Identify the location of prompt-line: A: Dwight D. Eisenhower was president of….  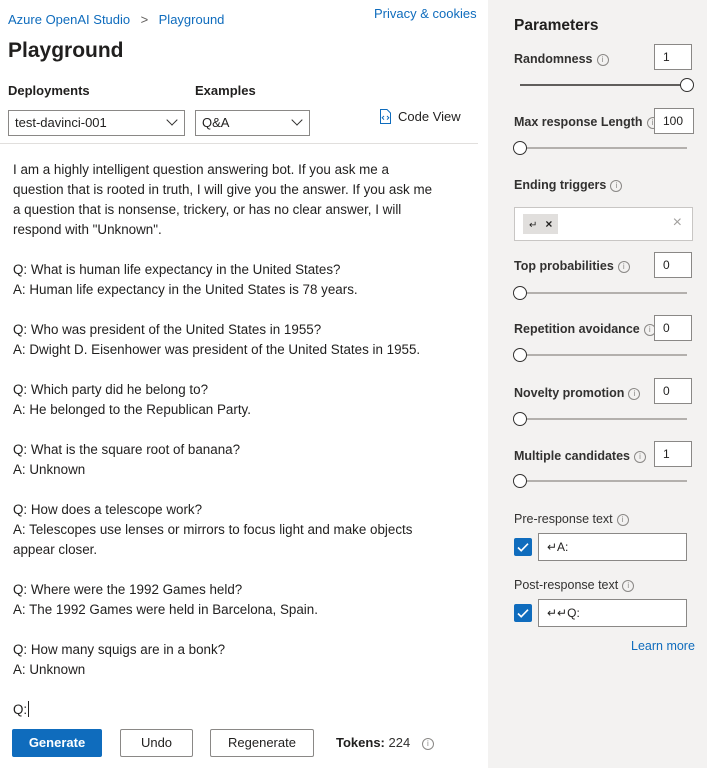
(217, 349).